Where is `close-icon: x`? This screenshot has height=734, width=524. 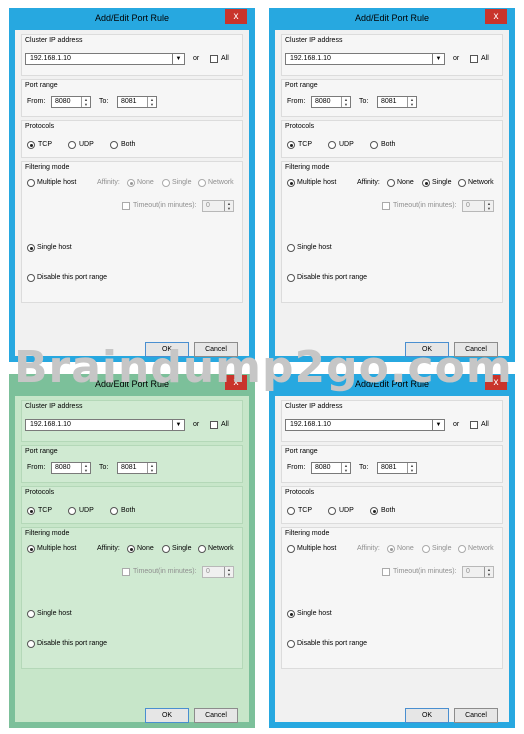
close-icon: x is located at coordinates (496, 16).